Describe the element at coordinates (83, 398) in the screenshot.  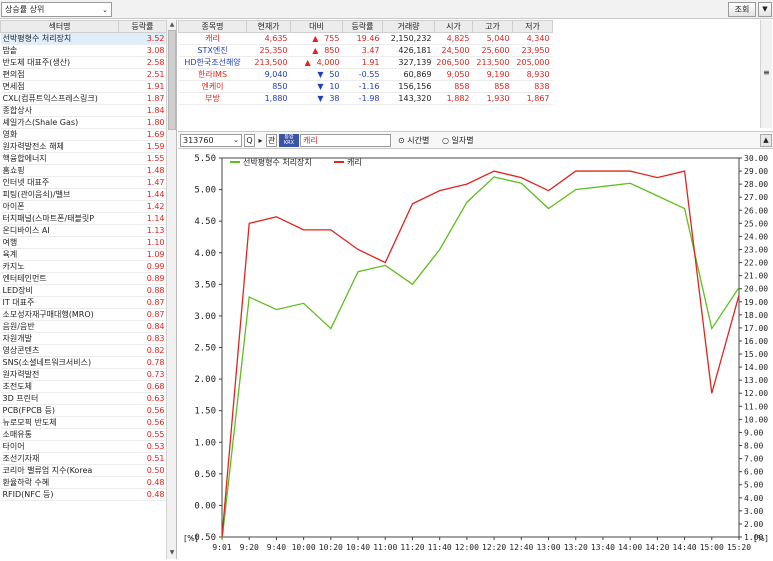
I see `table-row: 3D 프린터 0.63` at that location.